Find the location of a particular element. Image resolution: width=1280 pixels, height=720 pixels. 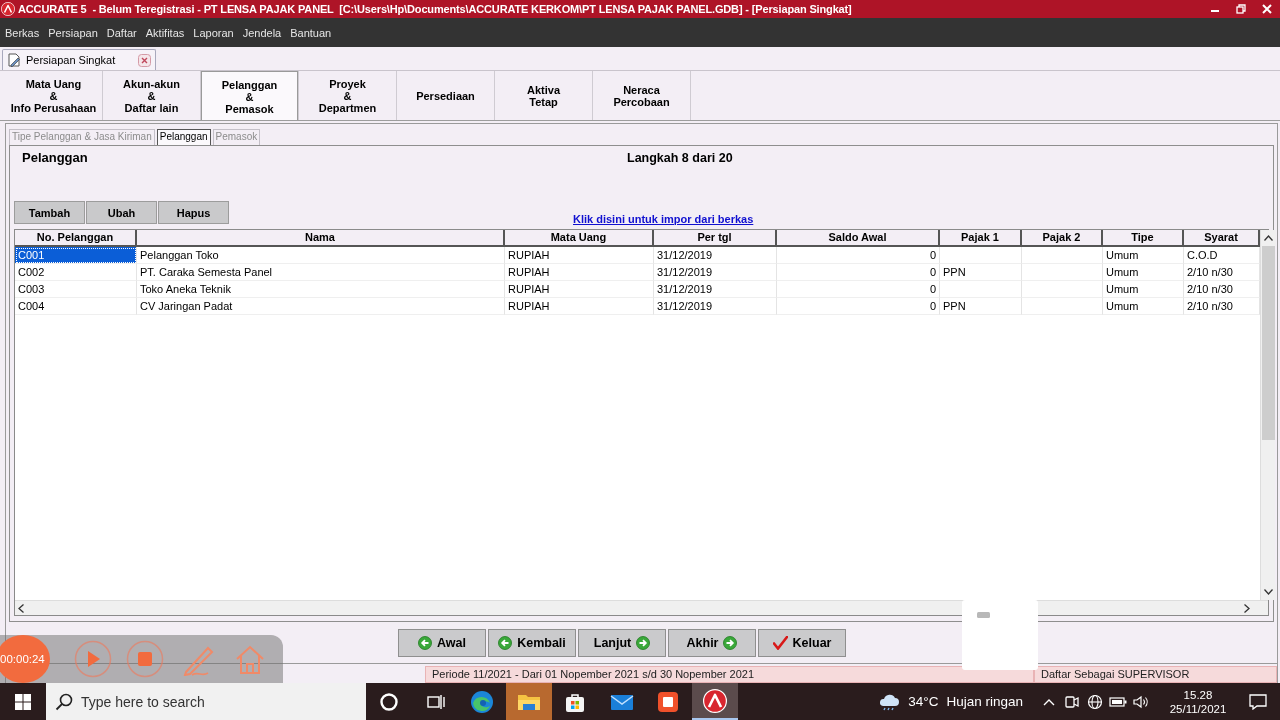

step-tab: Persediaan is located at coordinates (446, 95).